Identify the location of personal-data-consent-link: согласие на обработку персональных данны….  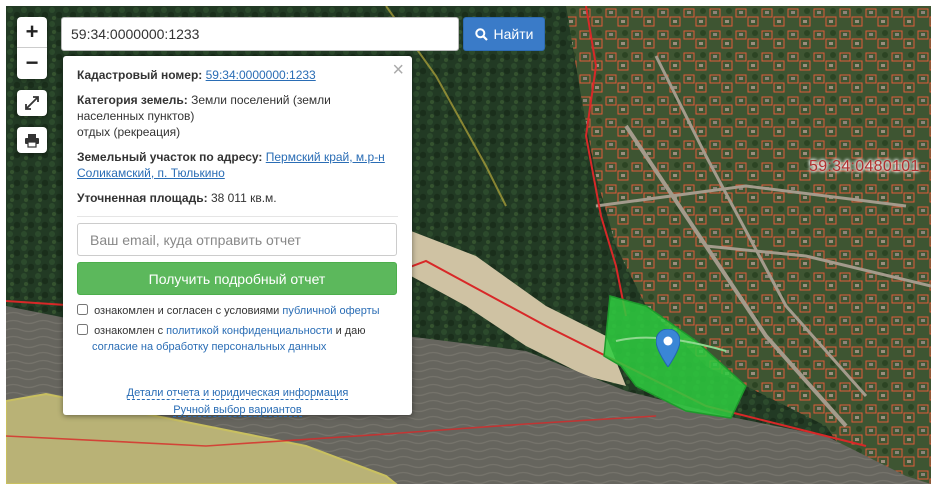
(209, 347).